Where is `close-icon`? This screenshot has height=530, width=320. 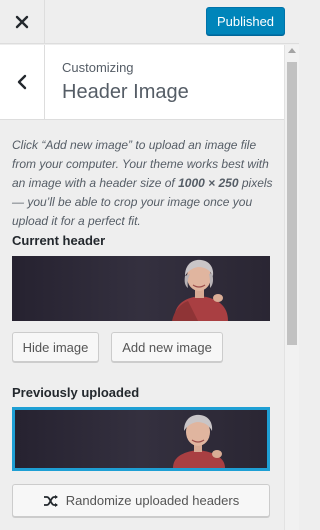 close-icon is located at coordinates (22, 22).